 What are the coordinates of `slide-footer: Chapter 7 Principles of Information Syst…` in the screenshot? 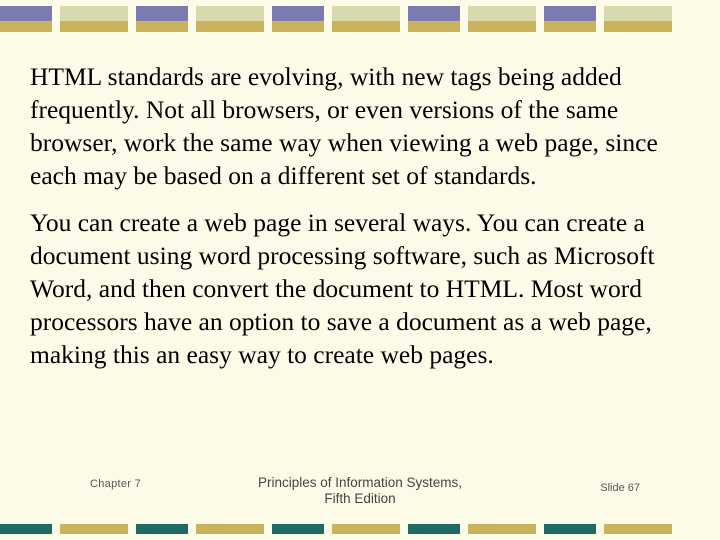 It's located at (360, 492).